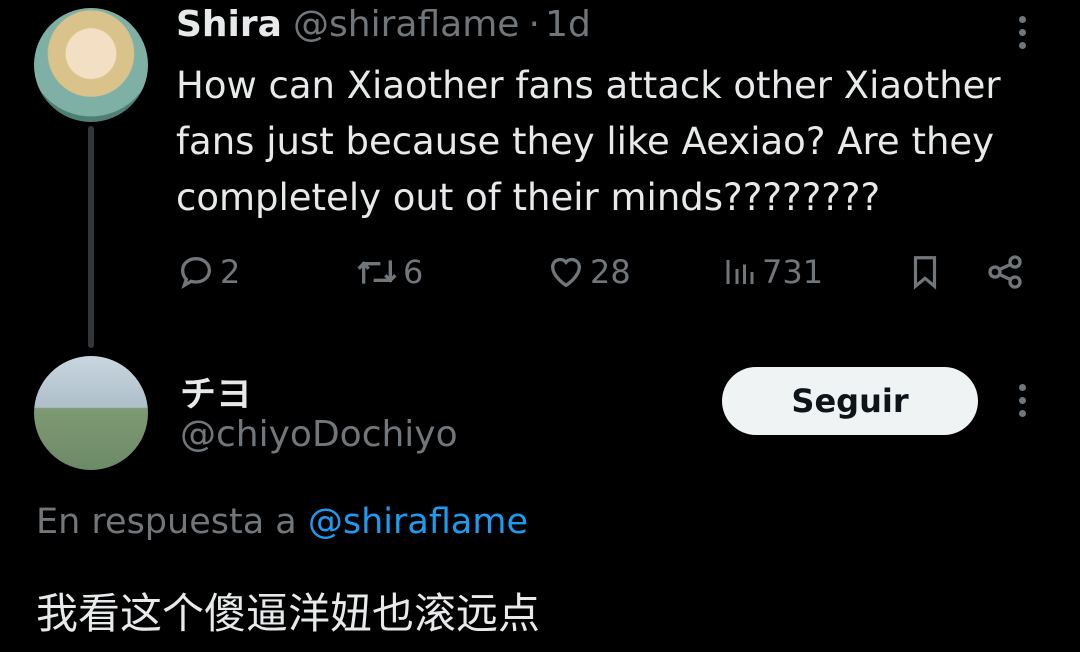 The image size is (1080, 652). What do you see at coordinates (418, 522) in the screenshot?
I see `reply-mention-link: @shiraflame` at bounding box center [418, 522].